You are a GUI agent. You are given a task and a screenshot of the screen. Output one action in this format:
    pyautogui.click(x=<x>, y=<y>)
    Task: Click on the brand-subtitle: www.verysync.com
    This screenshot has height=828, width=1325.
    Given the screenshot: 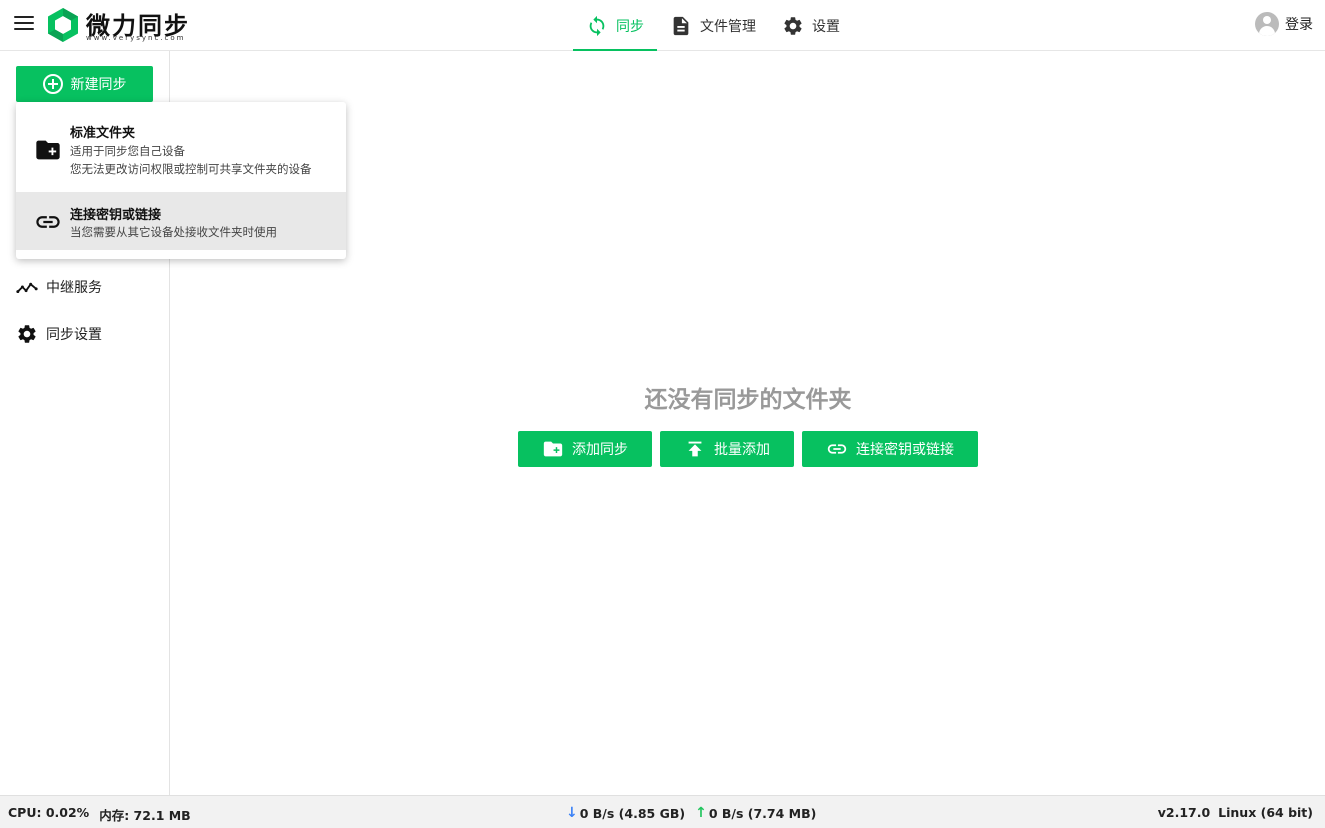 What is the action you would take?
    pyautogui.click(x=136, y=38)
    